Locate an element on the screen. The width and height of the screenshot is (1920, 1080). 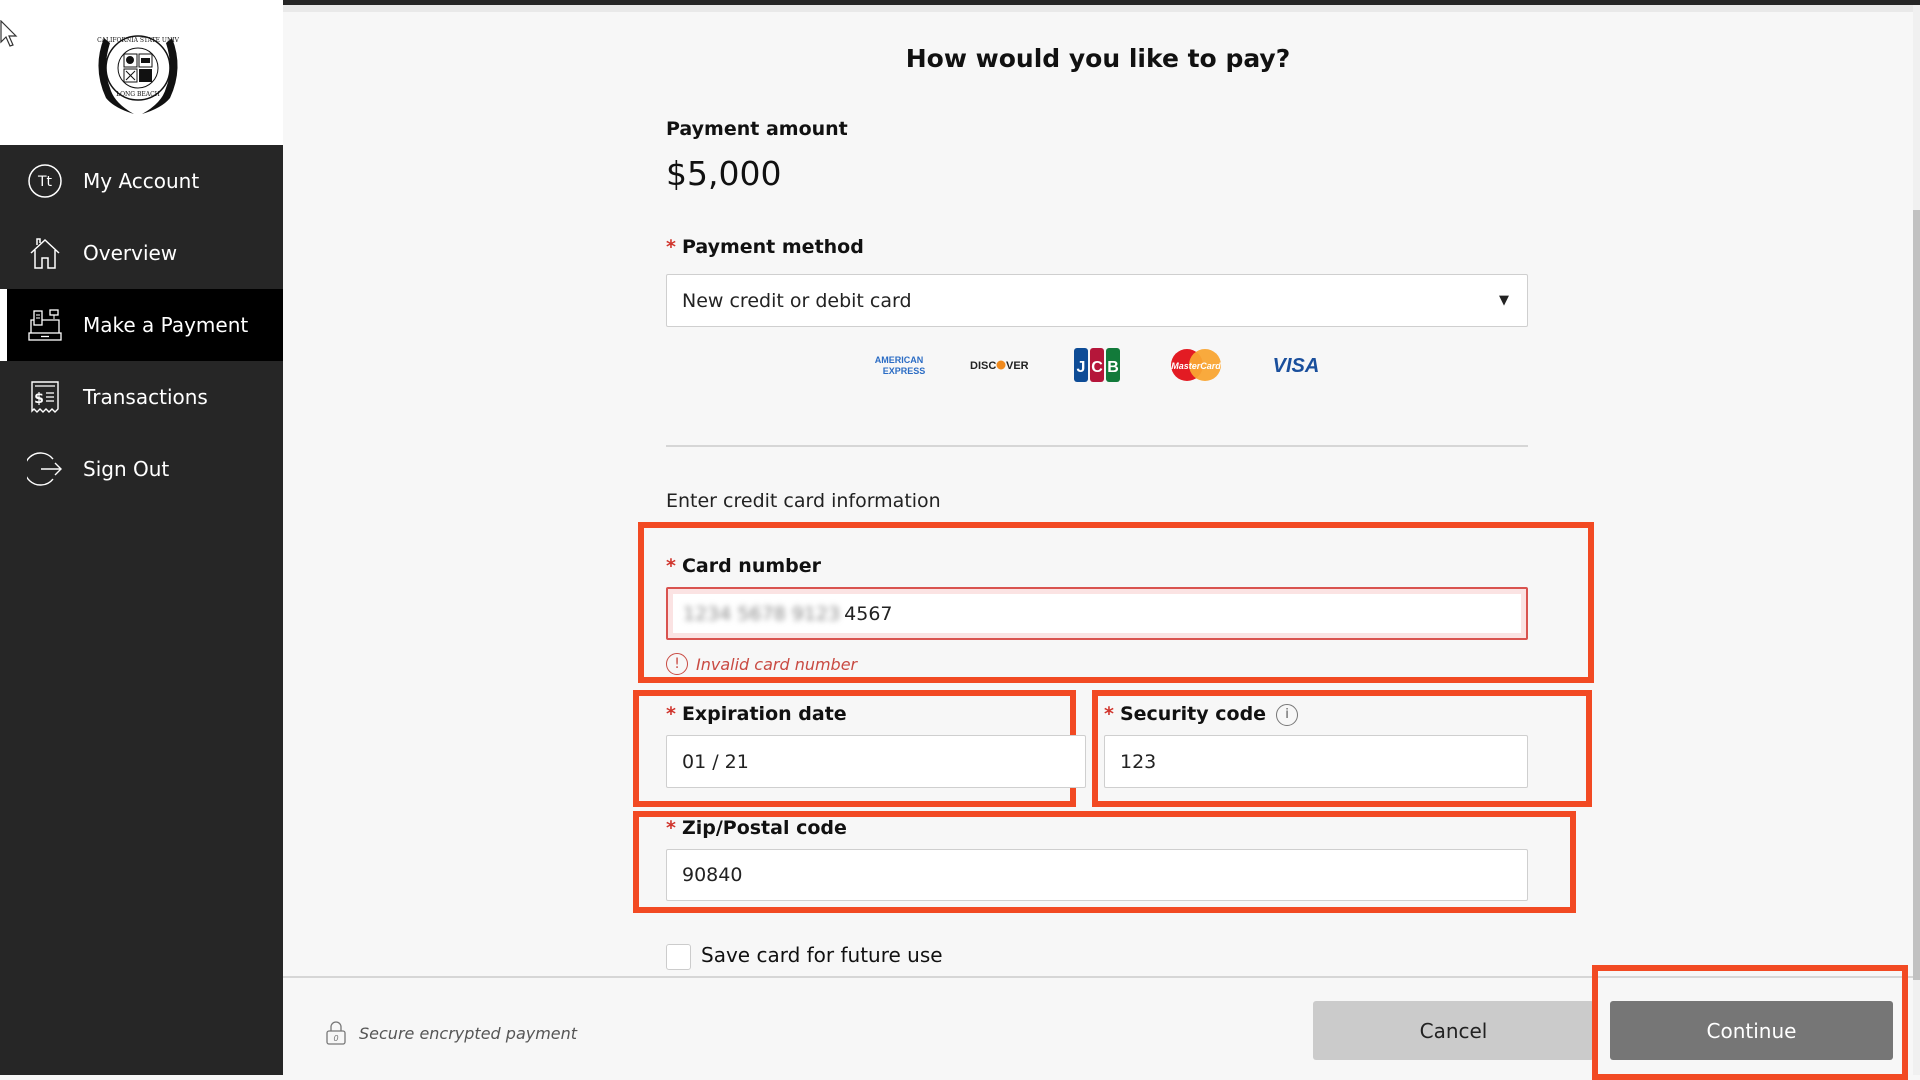
section-divider is located at coordinates (1097, 446).